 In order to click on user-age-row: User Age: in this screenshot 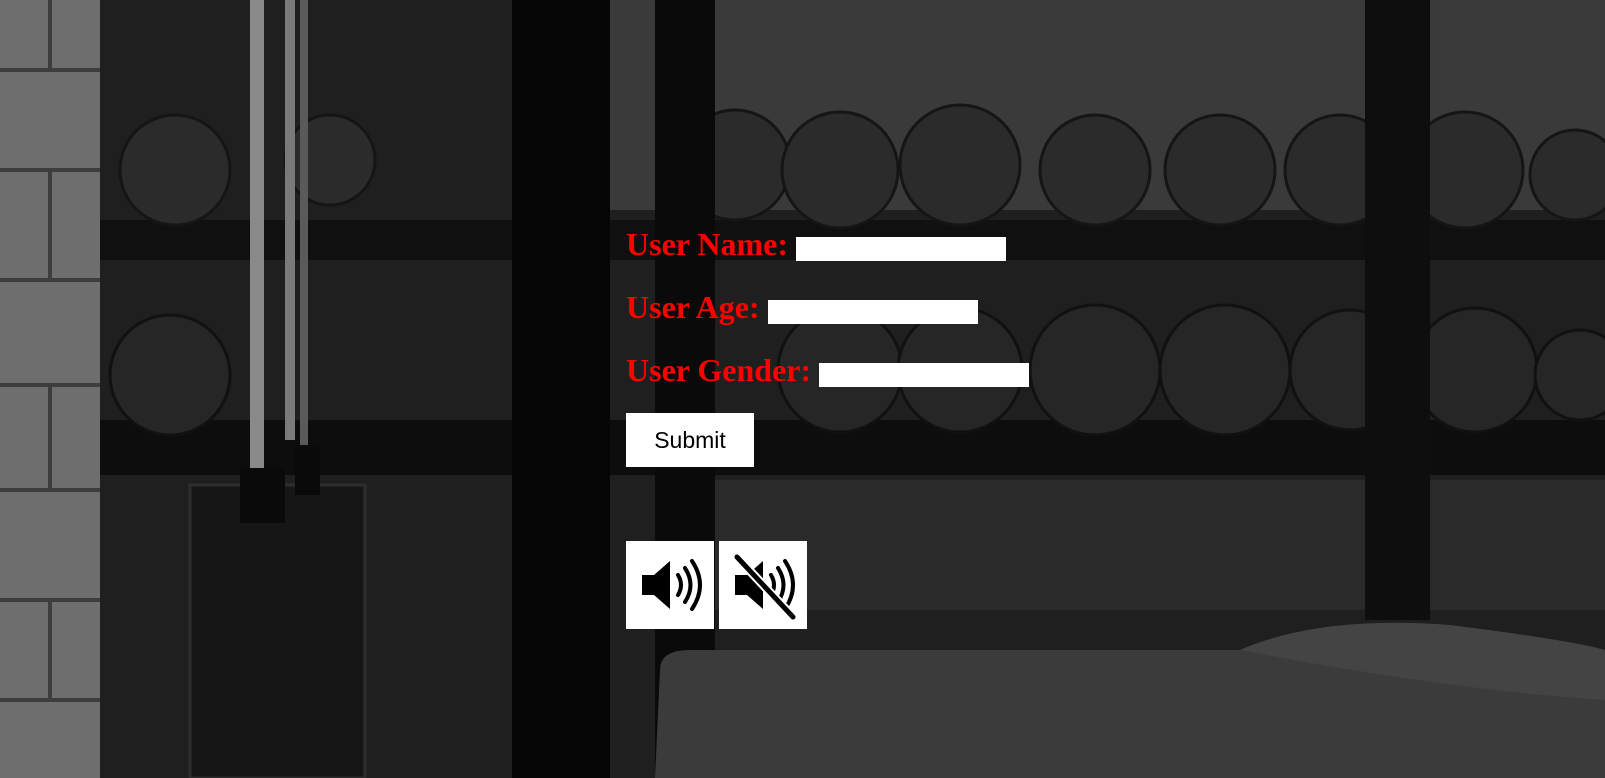, I will do `click(827, 307)`.